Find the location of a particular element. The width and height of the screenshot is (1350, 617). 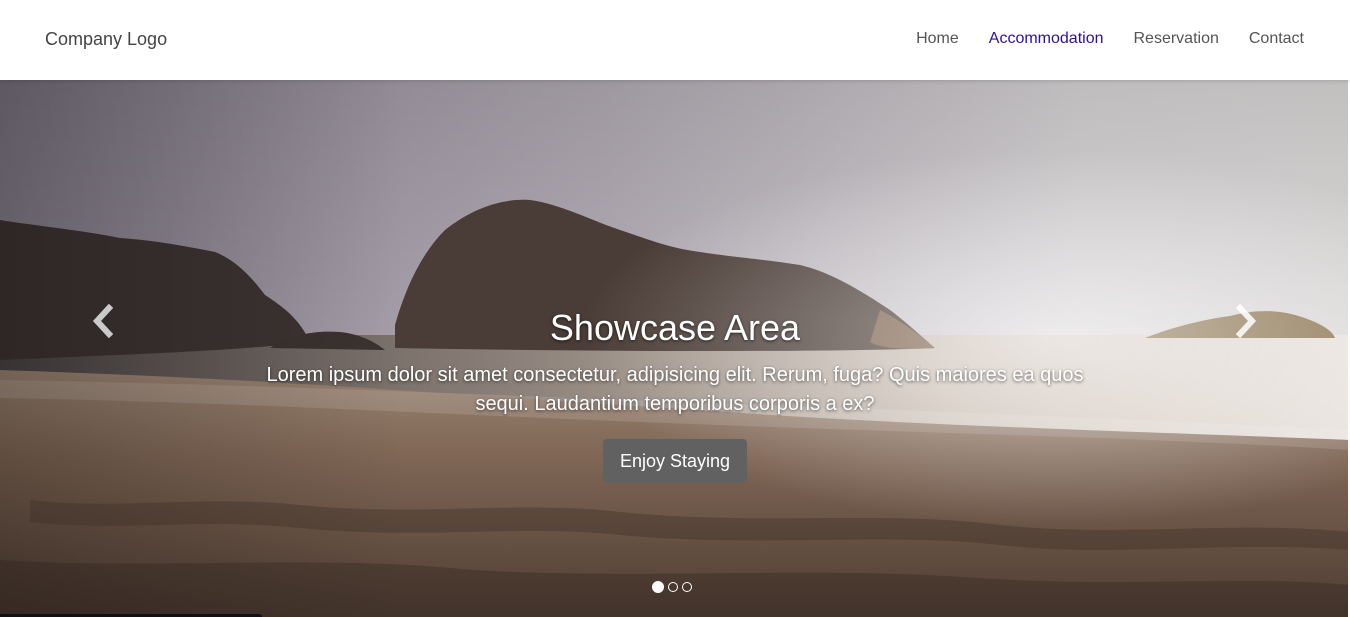

nav-link-contact: Contact is located at coordinates (1276, 39).